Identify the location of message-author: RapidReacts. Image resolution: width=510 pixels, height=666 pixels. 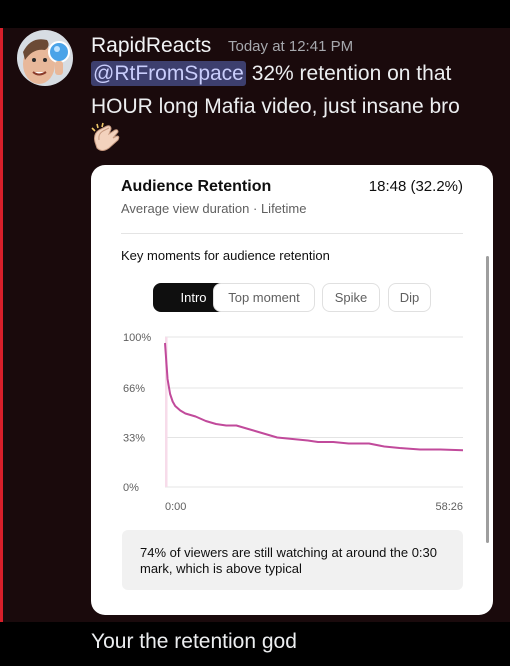
(151, 46).